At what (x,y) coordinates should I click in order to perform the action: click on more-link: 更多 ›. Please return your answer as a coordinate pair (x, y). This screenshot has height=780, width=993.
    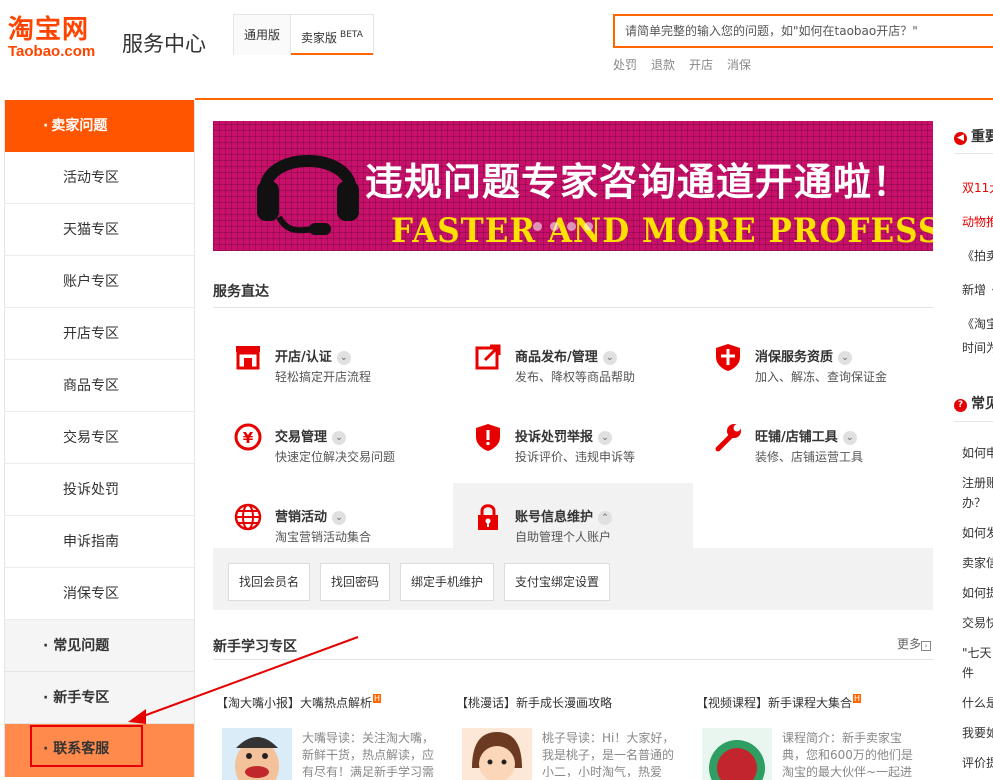
    Looking at the image, I should click on (914, 643).